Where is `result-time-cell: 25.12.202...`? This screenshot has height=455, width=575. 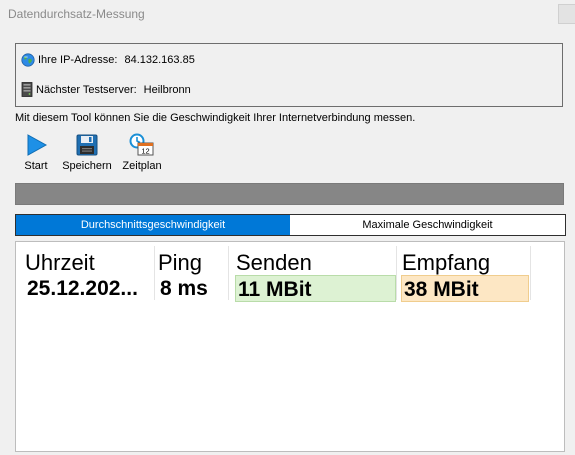
result-time-cell: 25.12.202... is located at coordinates (88, 288).